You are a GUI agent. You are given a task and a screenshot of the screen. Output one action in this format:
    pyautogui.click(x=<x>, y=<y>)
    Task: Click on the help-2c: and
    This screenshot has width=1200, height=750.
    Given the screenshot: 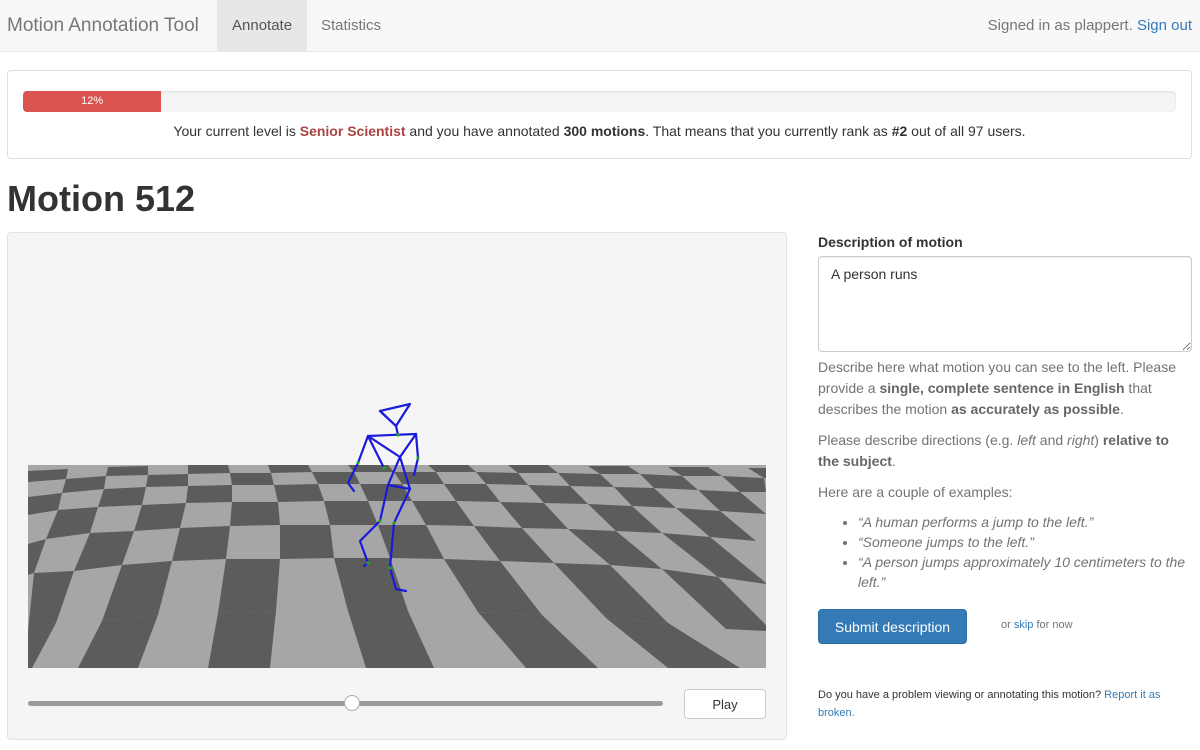 What is the action you would take?
    pyautogui.click(x=1051, y=440)
    